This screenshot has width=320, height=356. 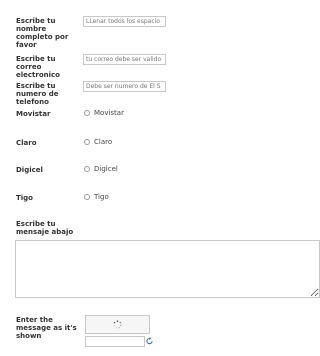 What do you see at coordinates (38, 67) in the screenshot?
I see `email-label: Escribe tu correo electronico` at bounding box center [38, 67].